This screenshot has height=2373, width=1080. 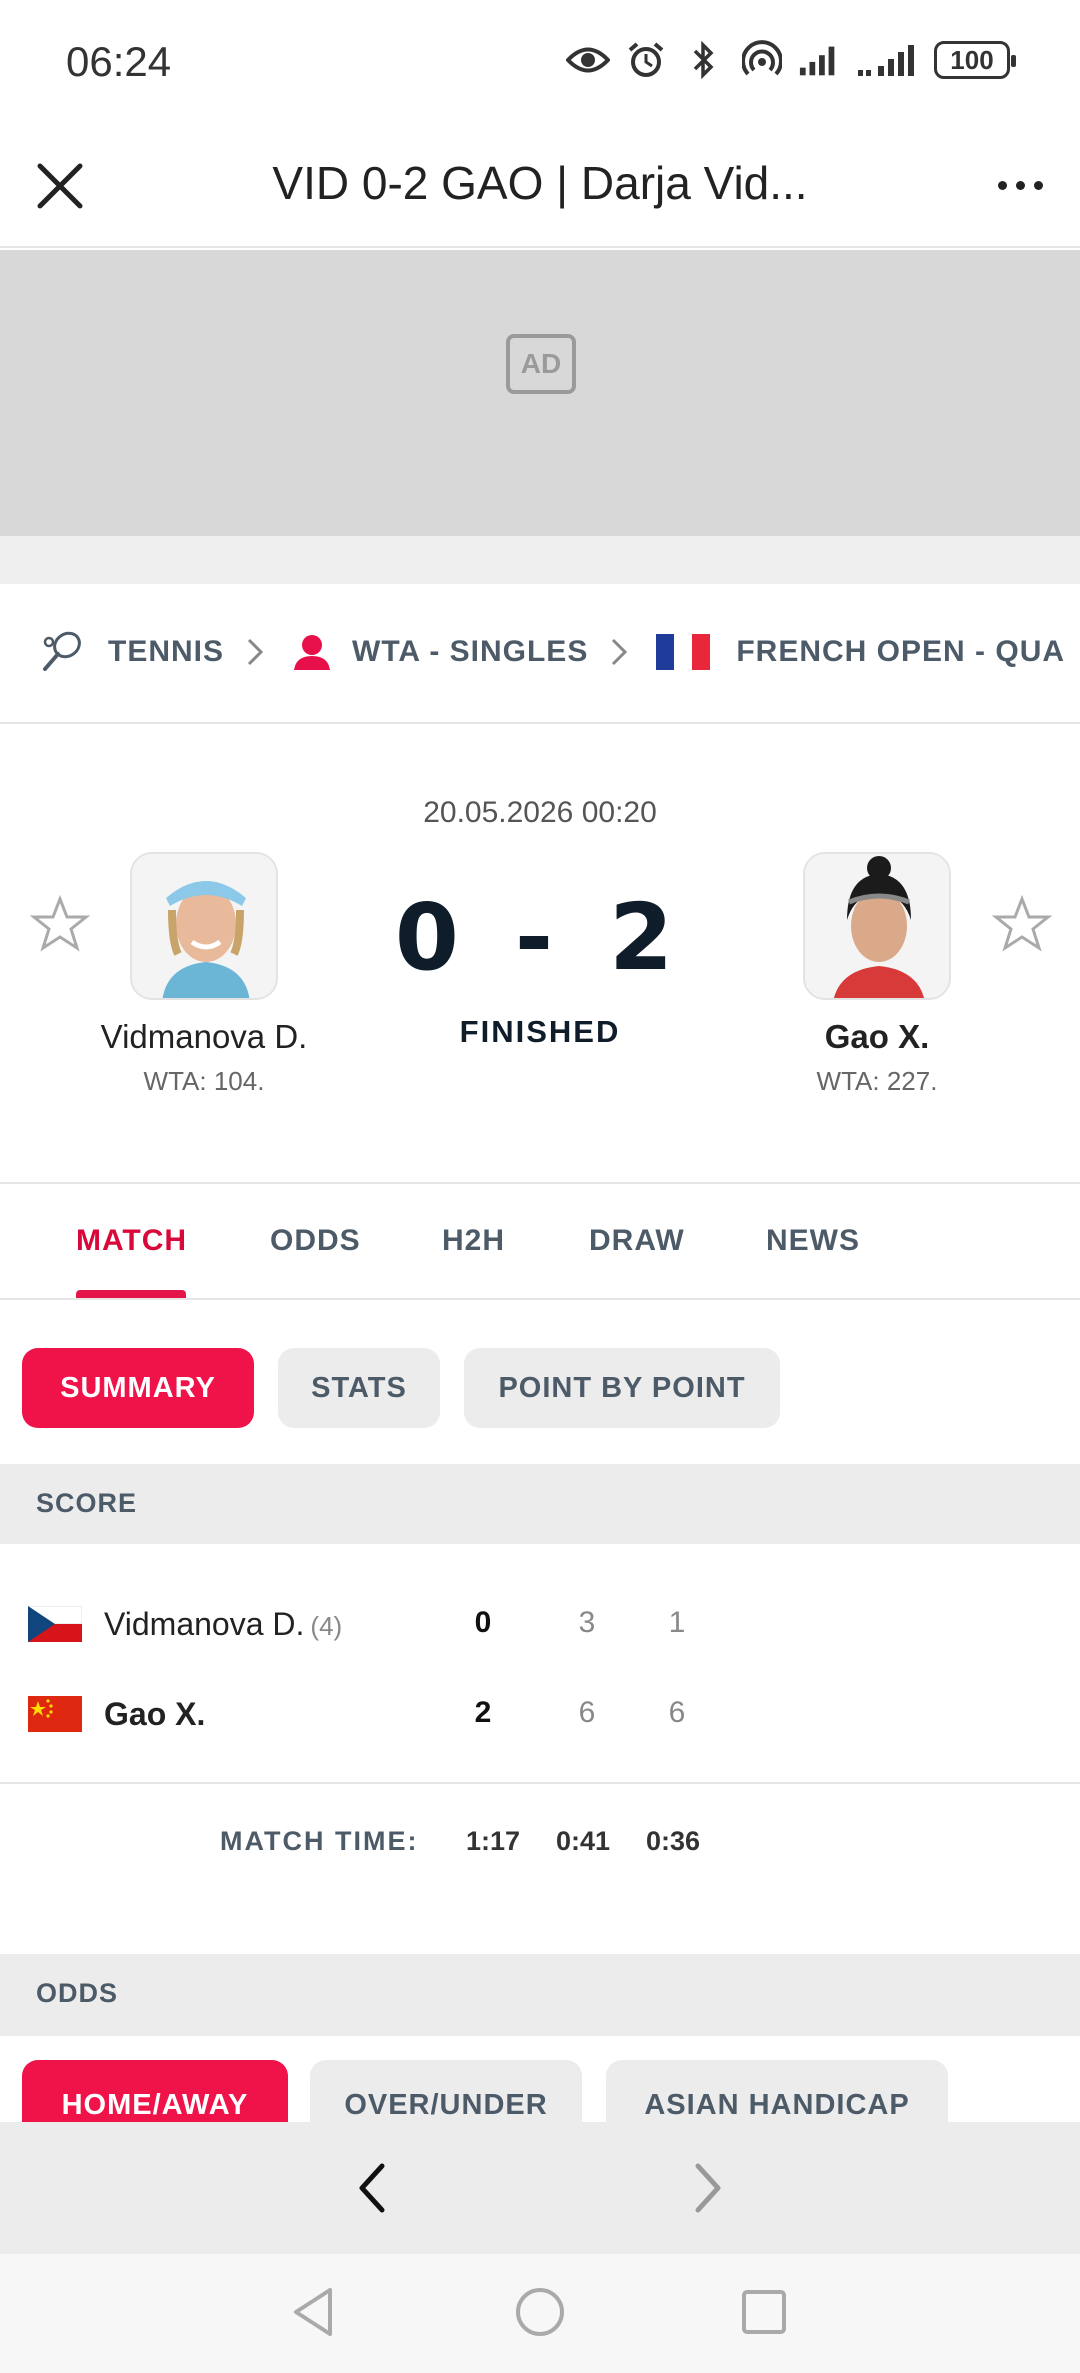 I want to click on away-player-rank: WTA: 227., so click(x=877, y=1081).